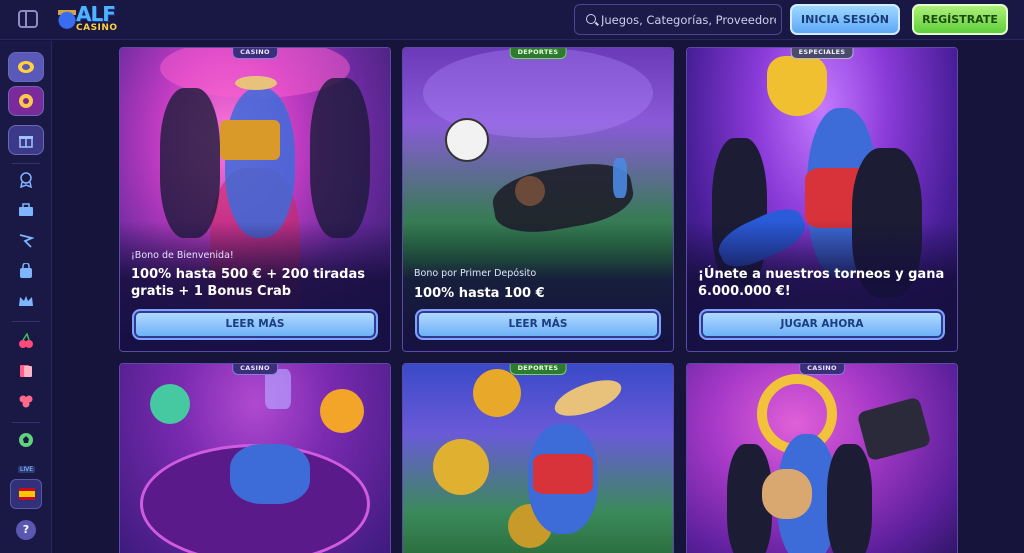 This screenshot has height=553, width=1024. What do you see at coordinates (26, 440) in the screenshot?
I see `soccer-ball-icon` at bounding box center [26, 440].